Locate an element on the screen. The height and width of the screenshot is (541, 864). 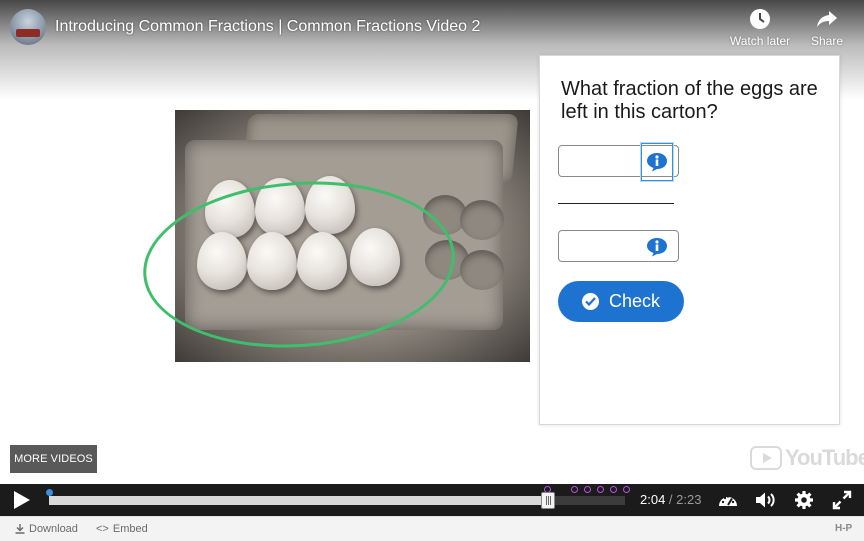
share-arrow-icon is located at coordinates (827, 19).